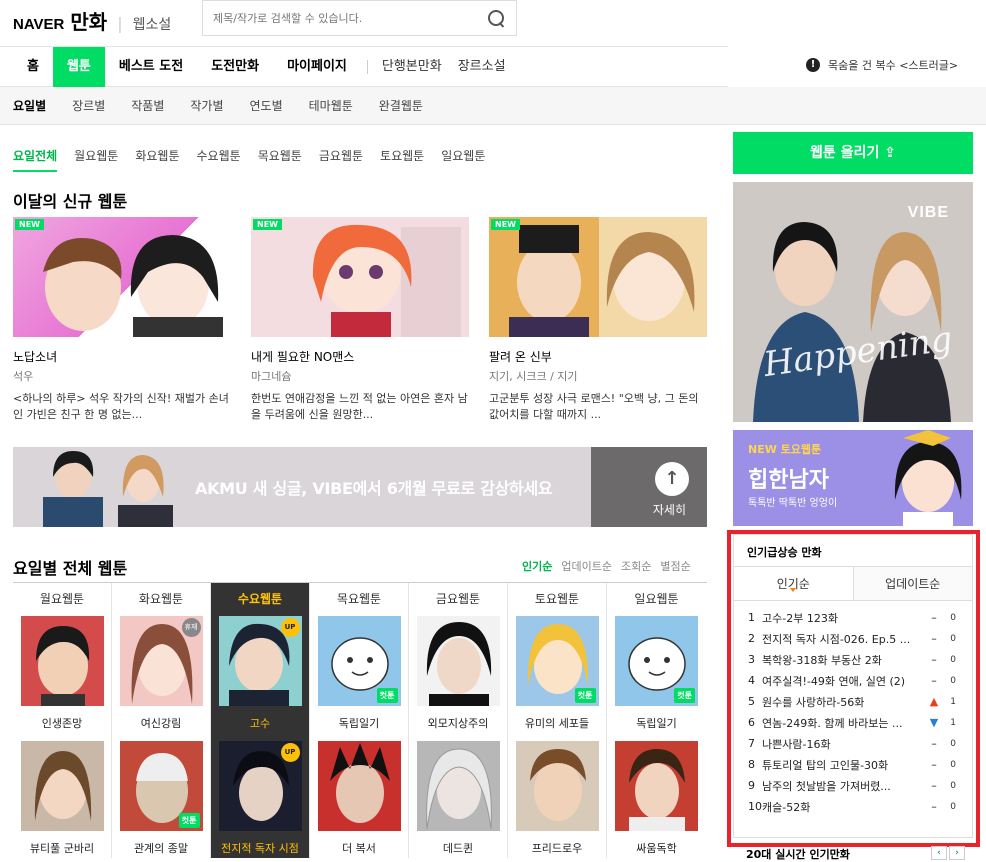  Describe the element at coordinates (893, 65) in the screenshot. I see `notice-text: 목숨을 건 복수 <스트러글>` at that location.